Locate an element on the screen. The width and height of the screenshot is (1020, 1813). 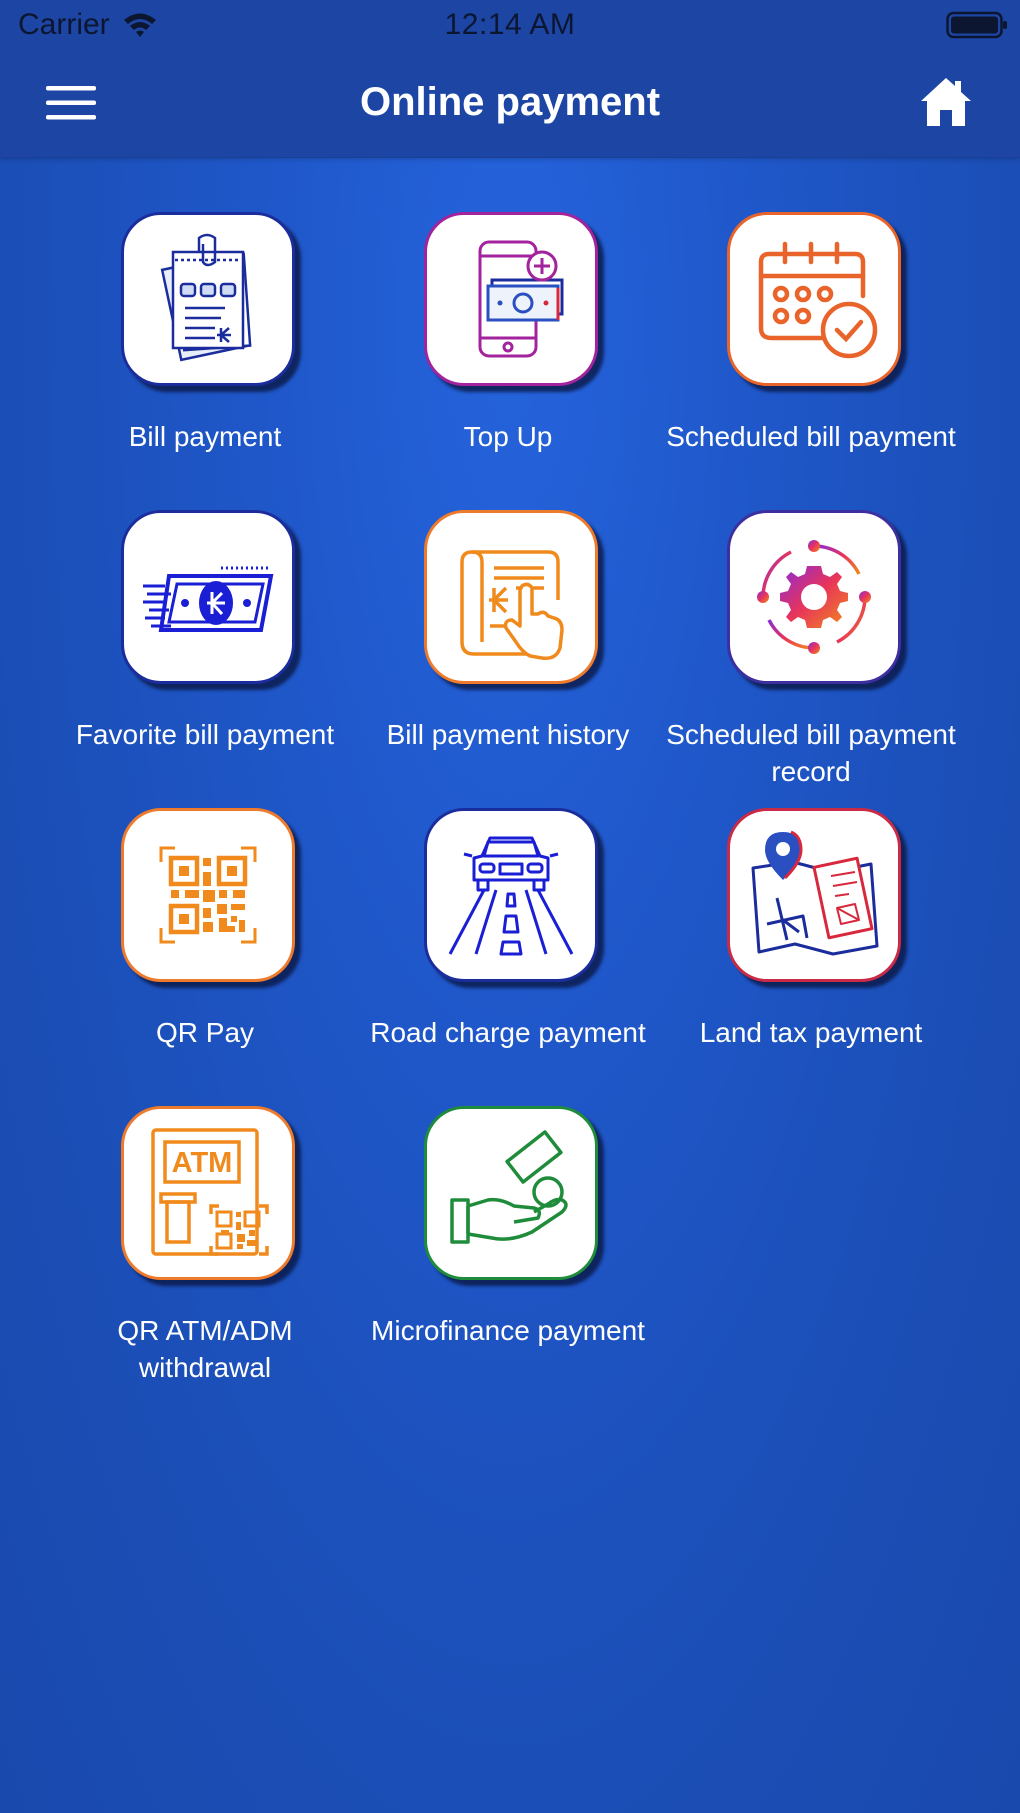
hamburger-menu-icon is located at coordinates (71, 103).